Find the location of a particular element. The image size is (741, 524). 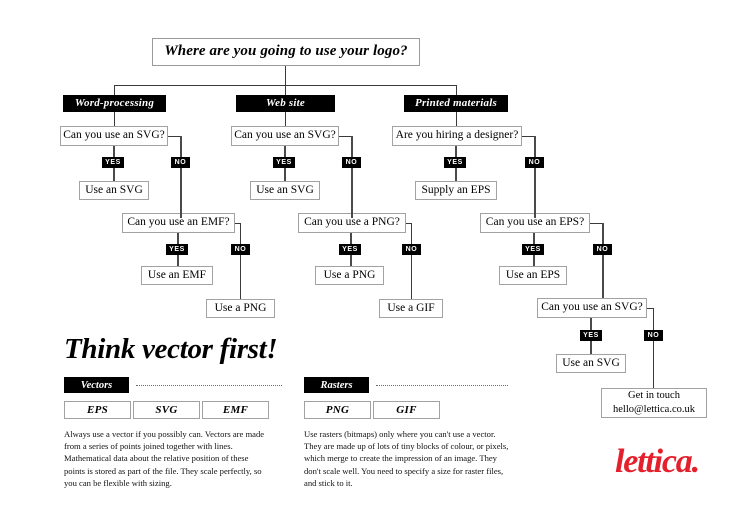

chip-yes-pm-q2: YES is located at coordinates (533, 249).